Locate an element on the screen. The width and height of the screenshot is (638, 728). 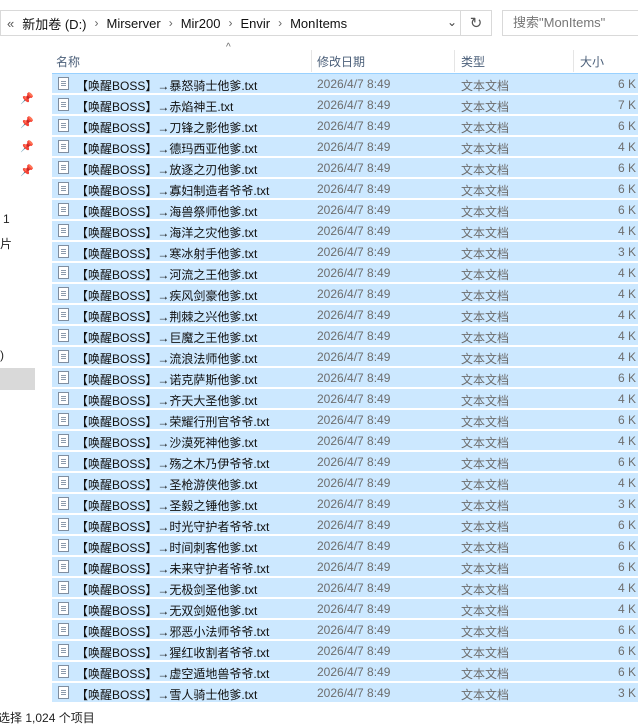
file-row: 【唤醒BOSS】→时间刺客他爹.txt 2026/4/7 8:49 文本文档 6 K is located at coordinates (345, 545).